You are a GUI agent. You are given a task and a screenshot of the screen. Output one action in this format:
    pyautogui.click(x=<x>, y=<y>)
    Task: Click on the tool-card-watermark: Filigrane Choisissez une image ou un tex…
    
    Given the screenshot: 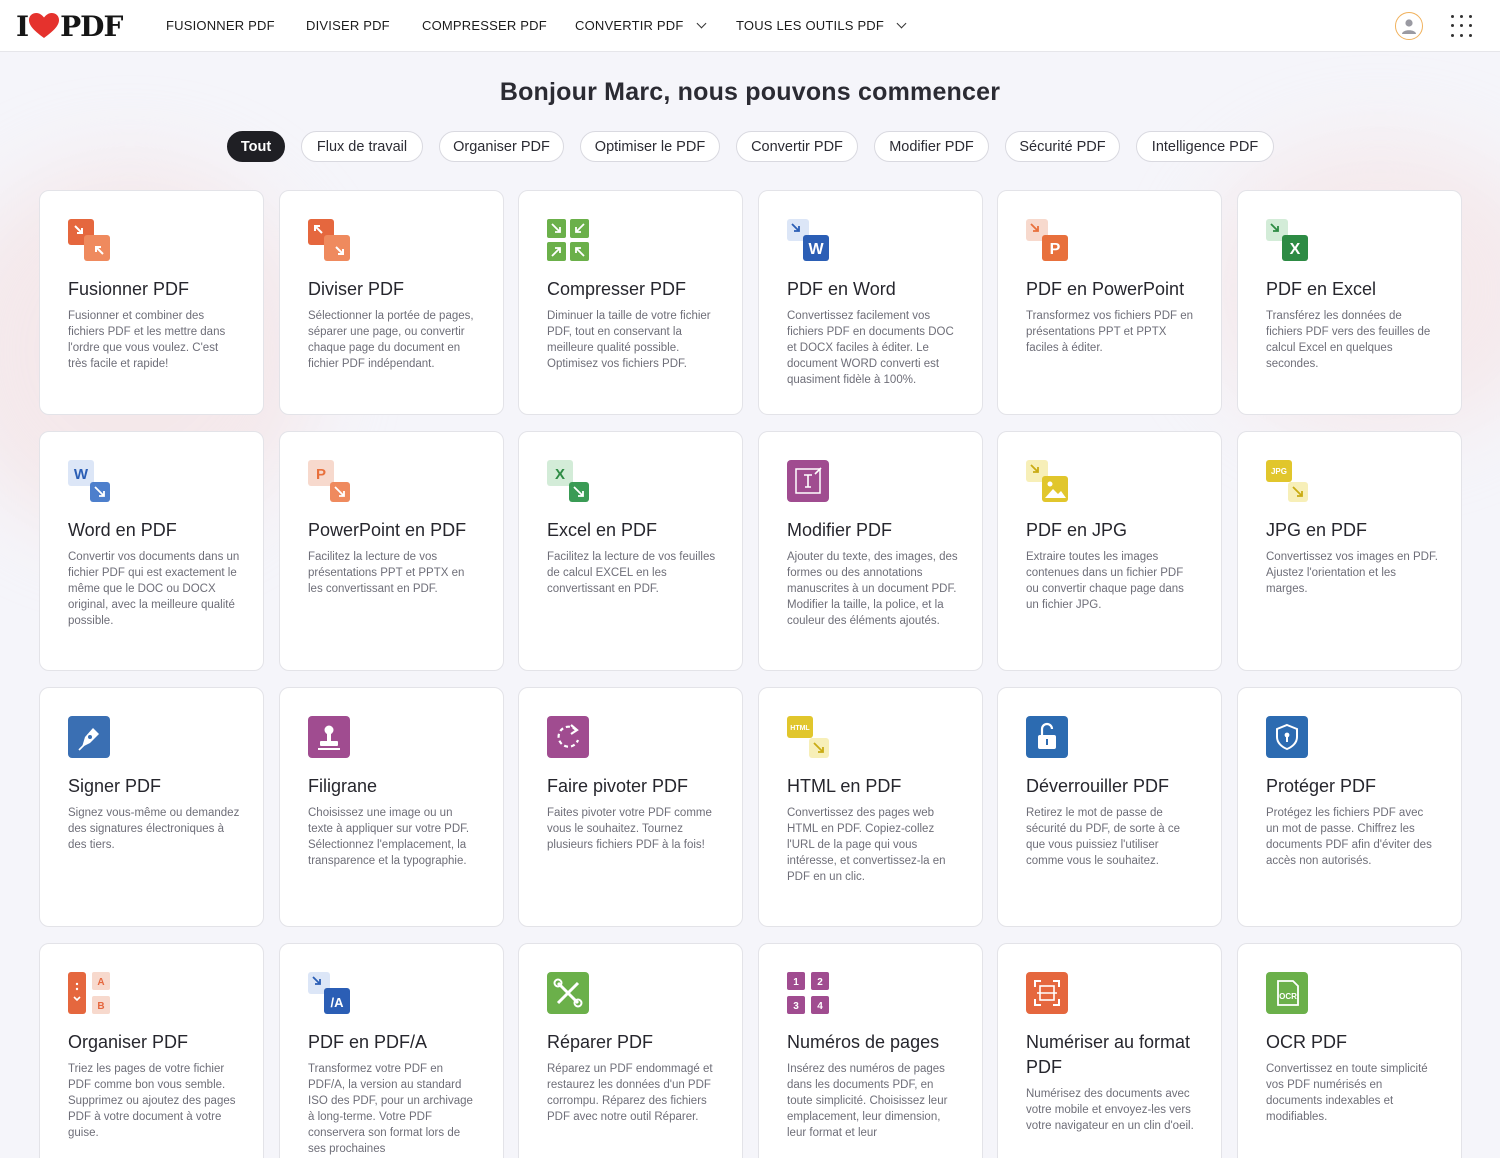 What is the action you would take?
    pyautogui.click(x=391, y=807)
    